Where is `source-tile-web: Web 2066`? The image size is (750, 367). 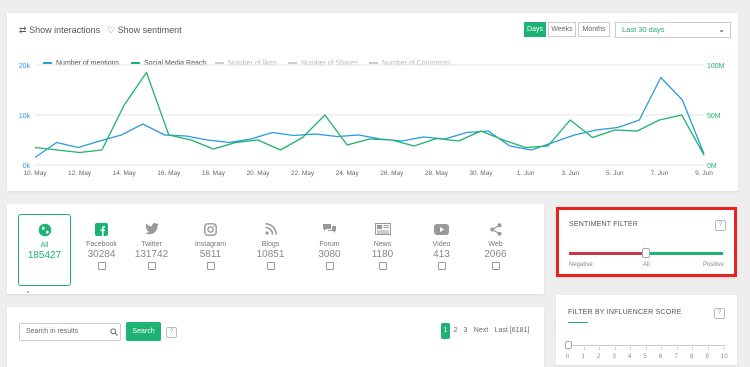
source-tile-web: Web 2066 is located at coordinates (495, 250).